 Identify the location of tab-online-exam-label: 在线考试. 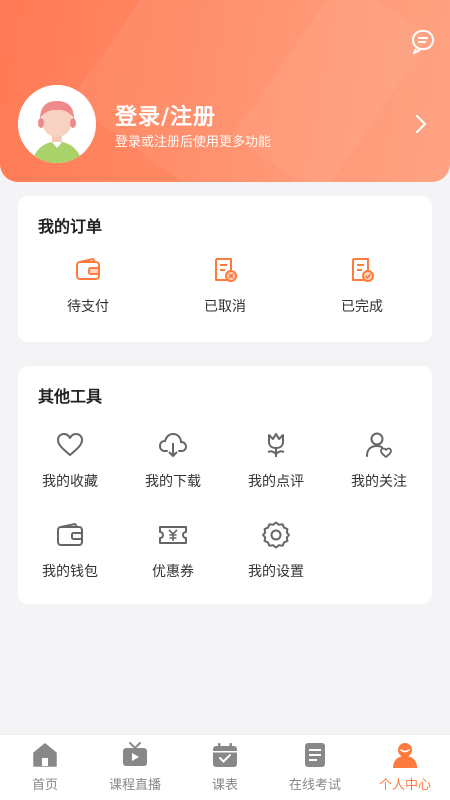
(314, 785).